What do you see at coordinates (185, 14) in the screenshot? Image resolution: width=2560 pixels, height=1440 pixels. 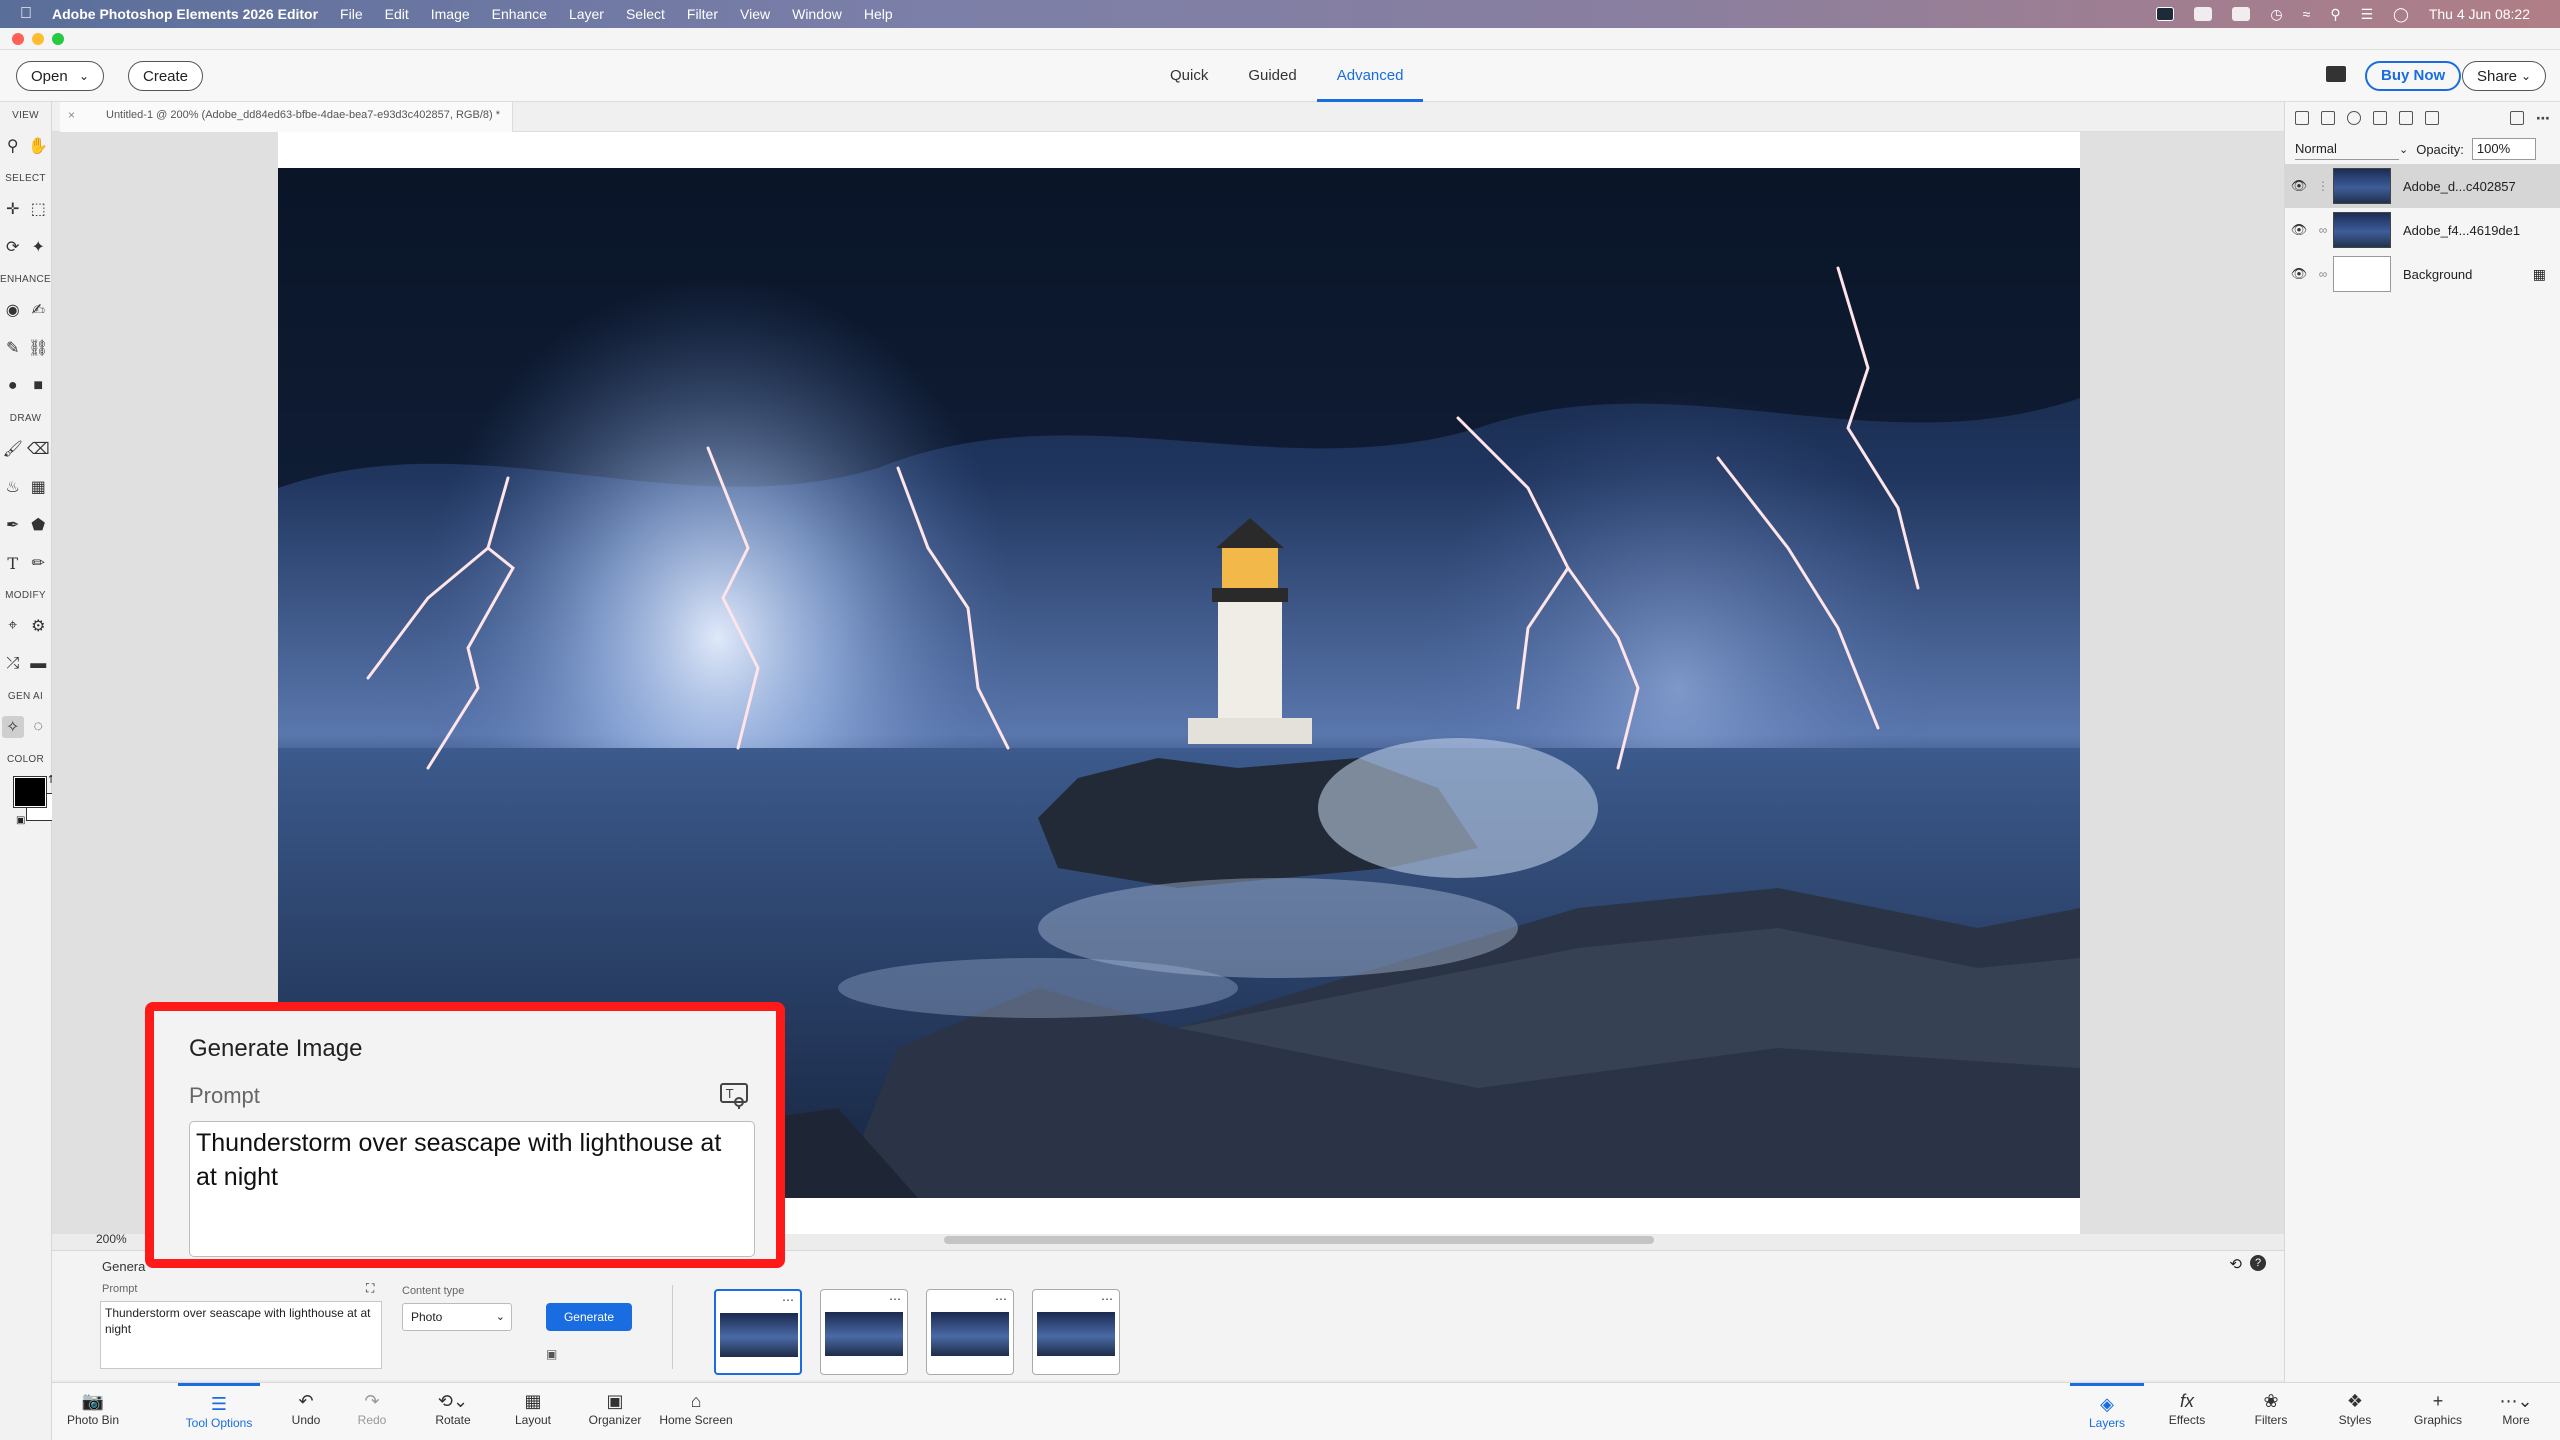 I see `app-name: Adobe Photoshop Elements 2026 Editor` at bounding box center [185, 14].